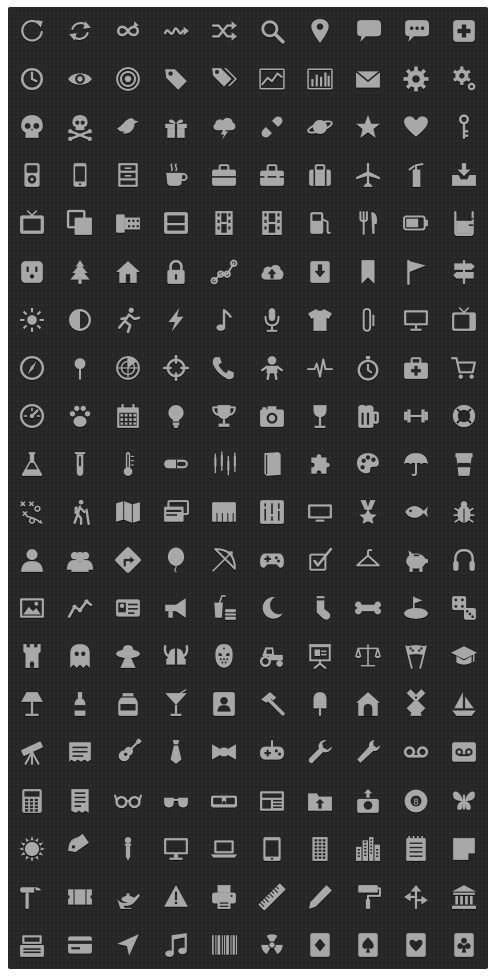  I want to click on cards-icon, so click(176, 511).